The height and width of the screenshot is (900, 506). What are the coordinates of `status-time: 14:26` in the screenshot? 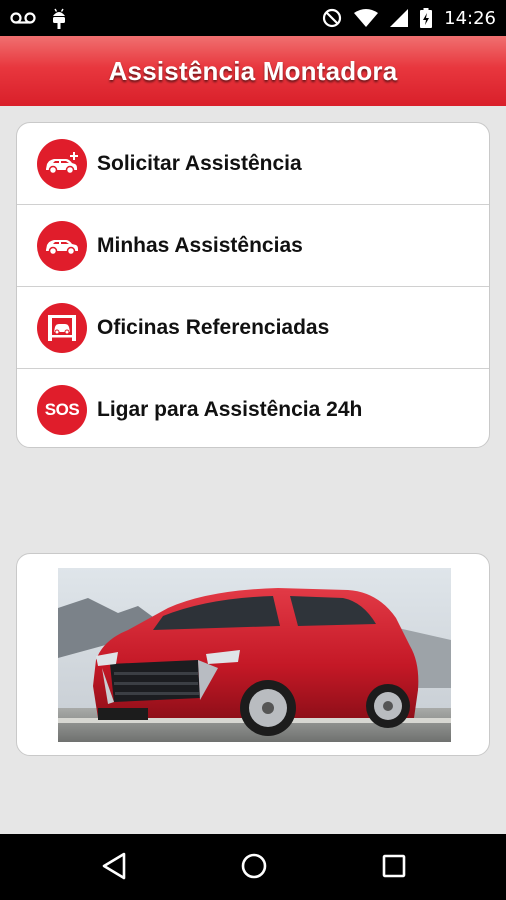 It's located at (470, 18).